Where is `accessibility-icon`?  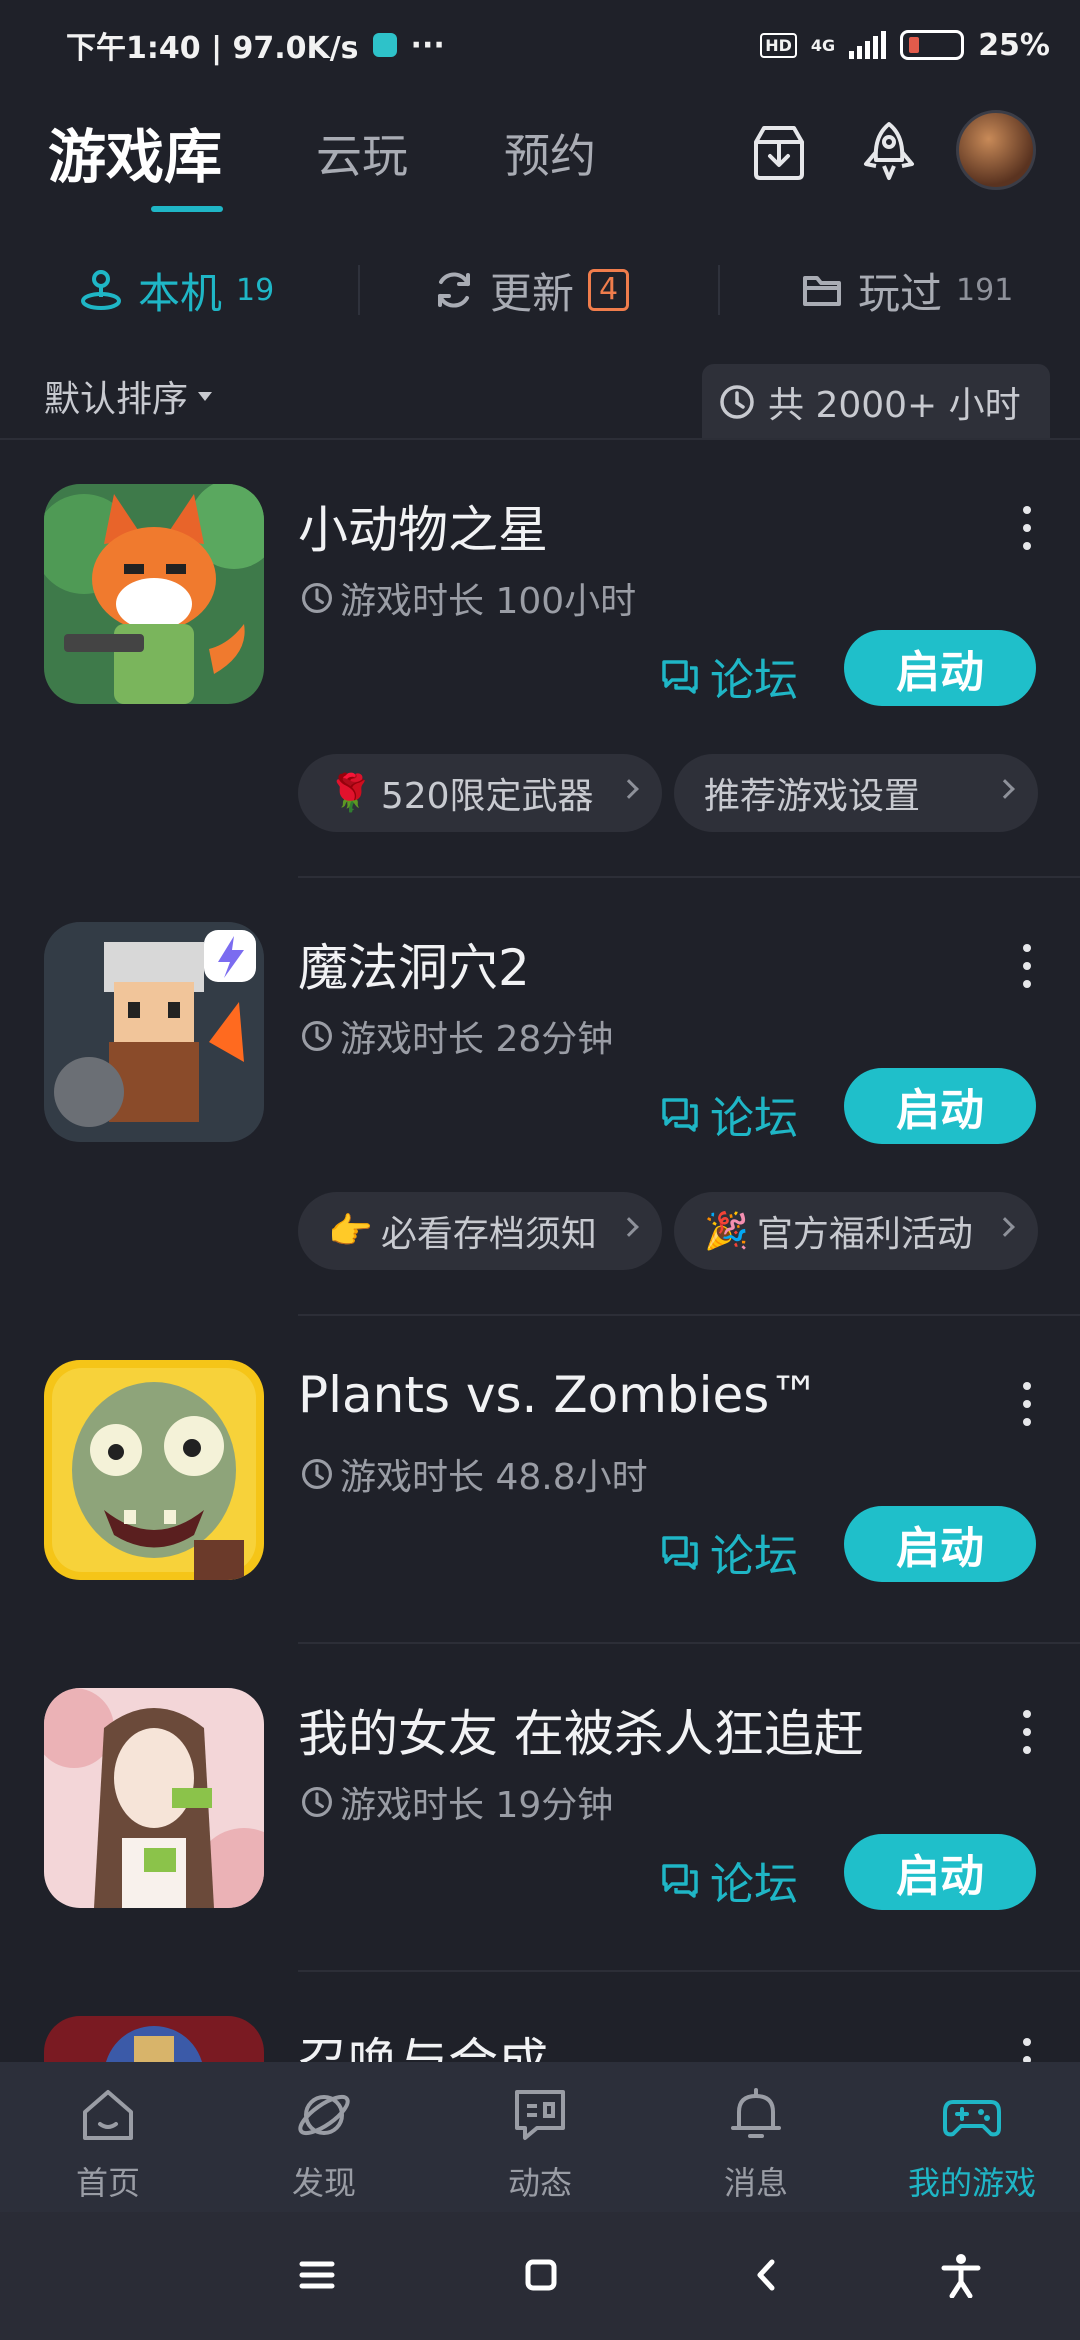
accessibility-icon is located at coordinates (961, 2275).